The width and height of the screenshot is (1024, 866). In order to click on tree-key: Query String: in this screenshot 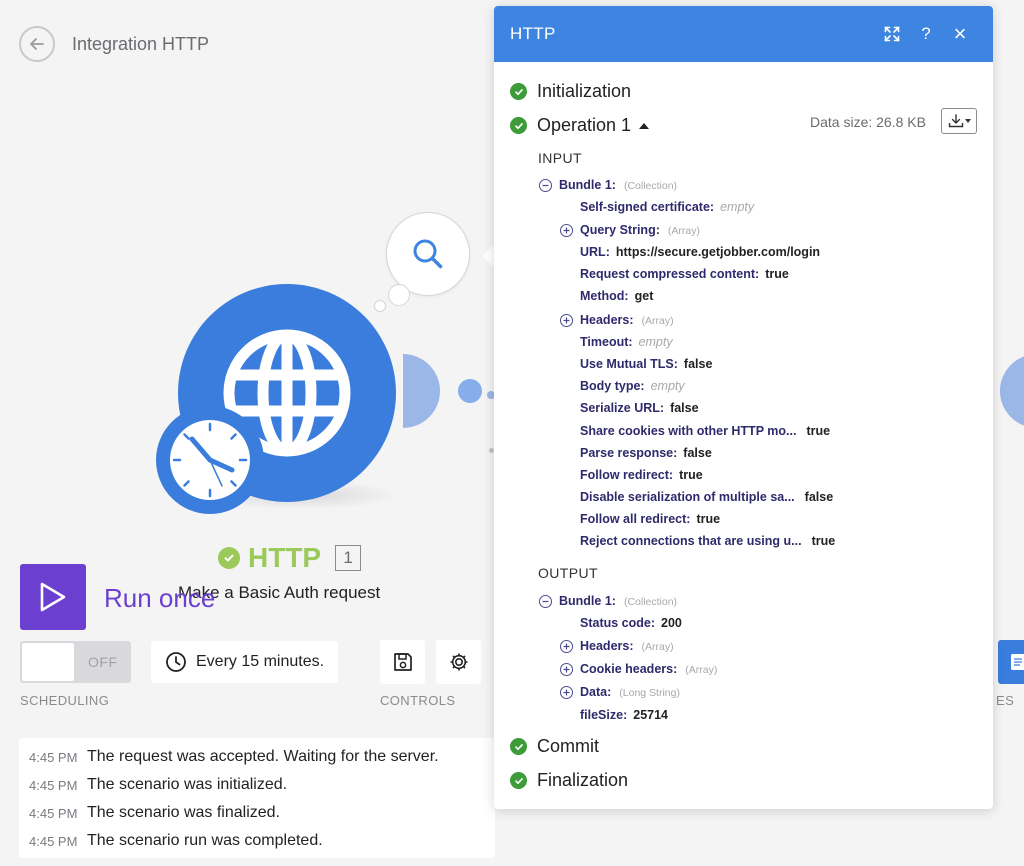, I will do `click(620, 230)`.